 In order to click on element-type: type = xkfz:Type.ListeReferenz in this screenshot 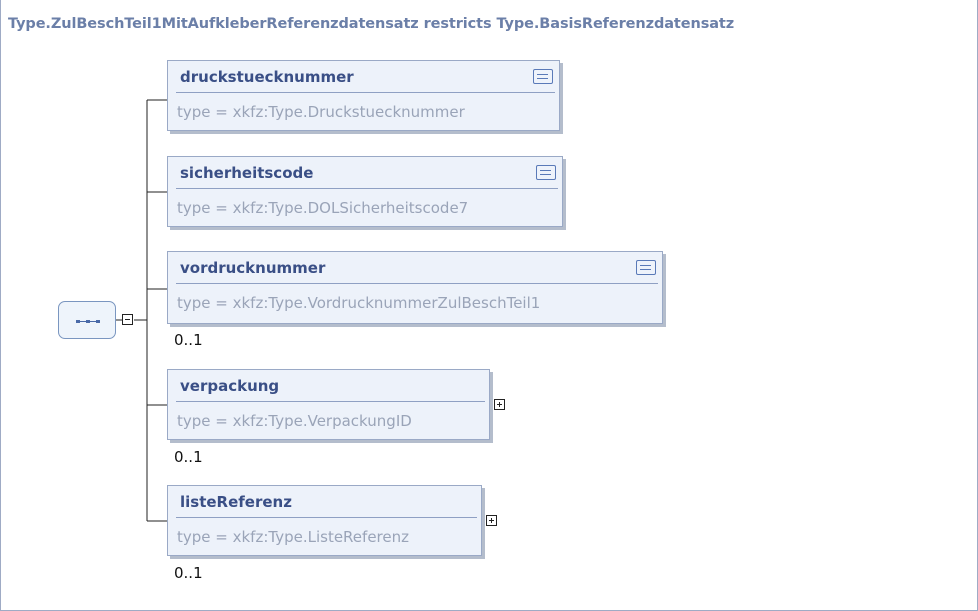, I will do `click(293, 537)`.